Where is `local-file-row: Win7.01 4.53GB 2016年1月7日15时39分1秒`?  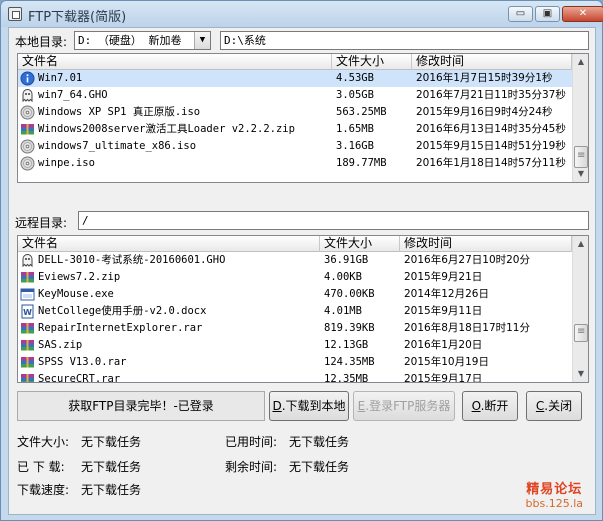 local-file-row: Win7.01 4.53GB 2016年1月7日15时39分1秒 is located at coordinates (303, 78).